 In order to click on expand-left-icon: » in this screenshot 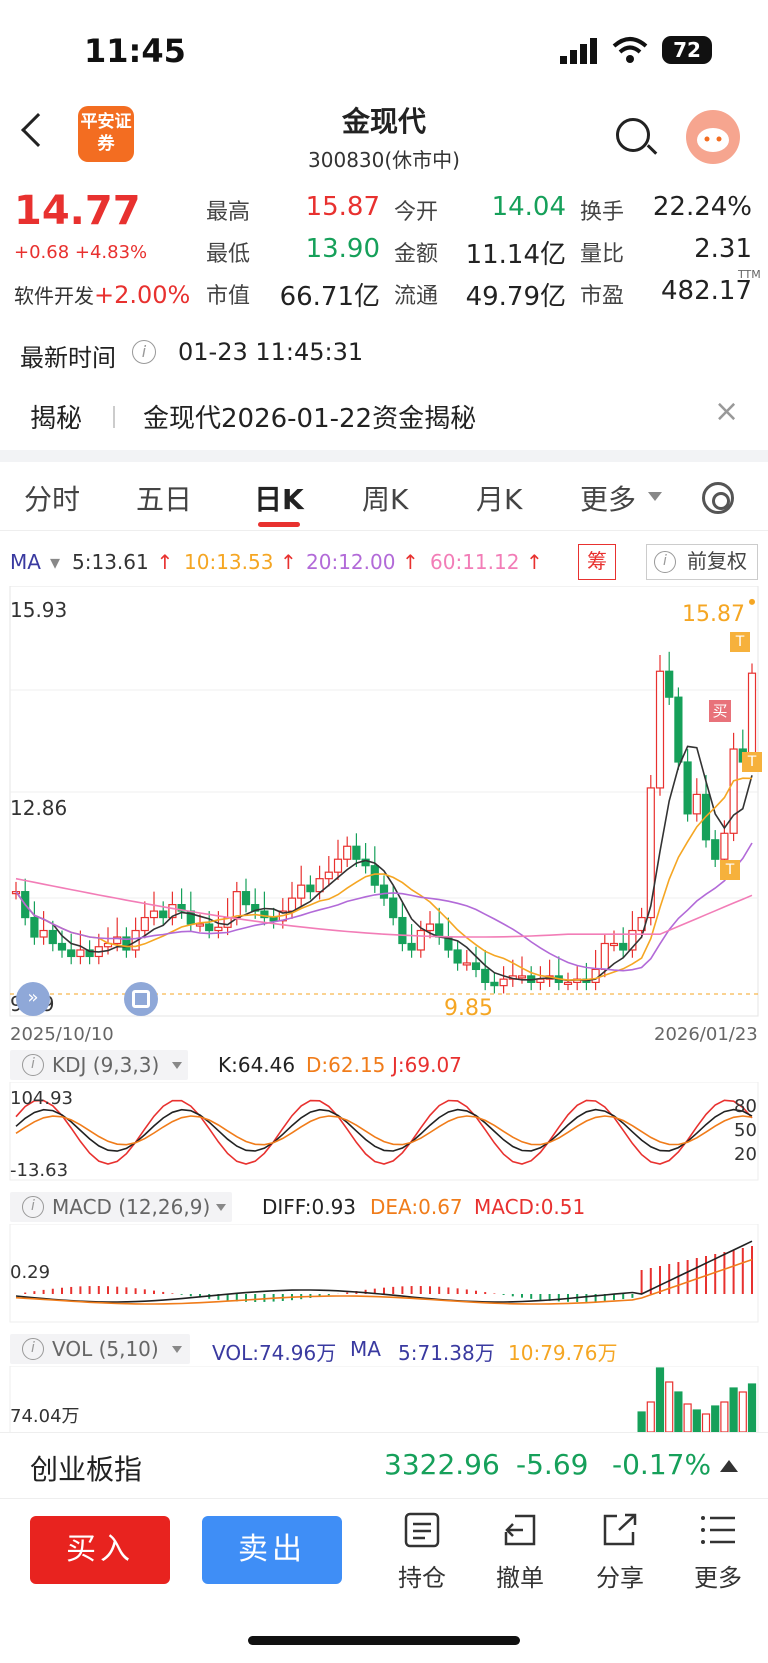, I will do `click(33, 999)`.